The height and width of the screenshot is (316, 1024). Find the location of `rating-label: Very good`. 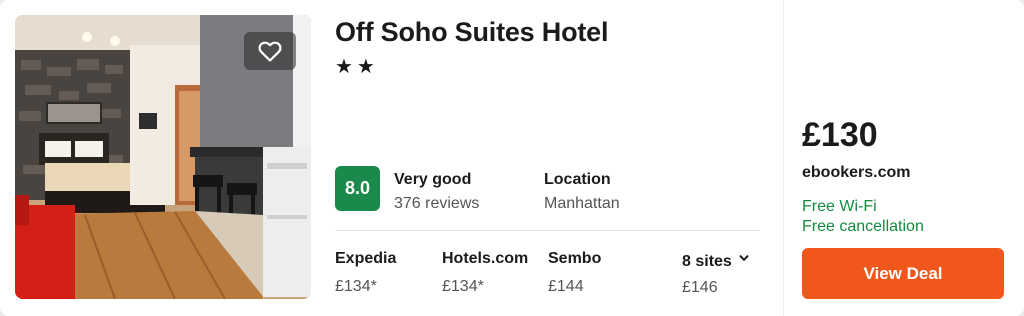

rating-label: Very good is located at coordinates (433, 179).